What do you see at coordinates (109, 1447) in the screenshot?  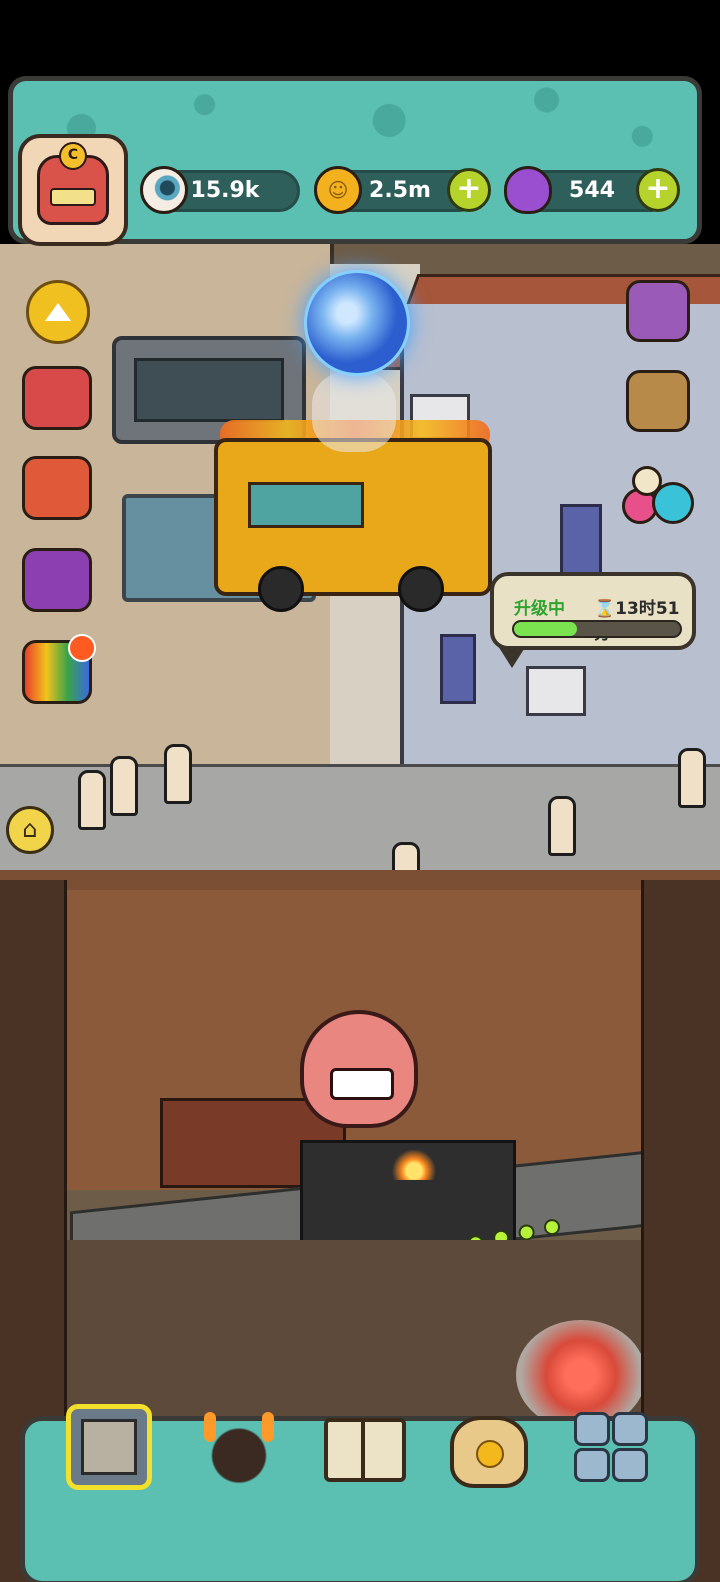 I see `restaurant-building-icon` at bounding box center [109, 1447].